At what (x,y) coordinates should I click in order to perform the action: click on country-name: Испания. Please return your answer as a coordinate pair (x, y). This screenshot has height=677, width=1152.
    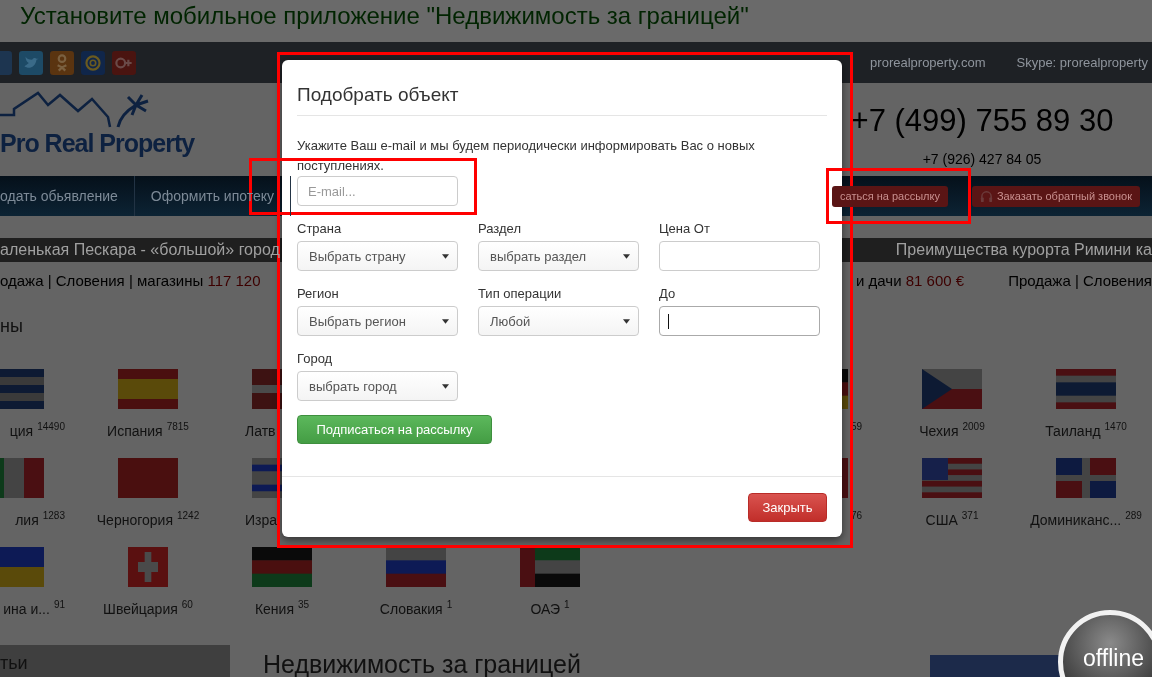
    Looking at the image, I should click on (135, 431).